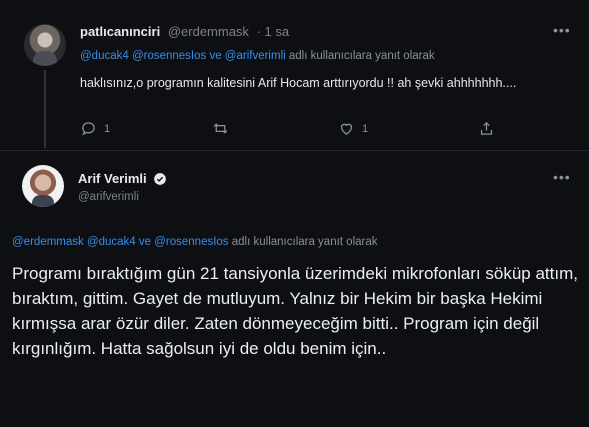  I want to click on comment-icon, so click(88, 129).